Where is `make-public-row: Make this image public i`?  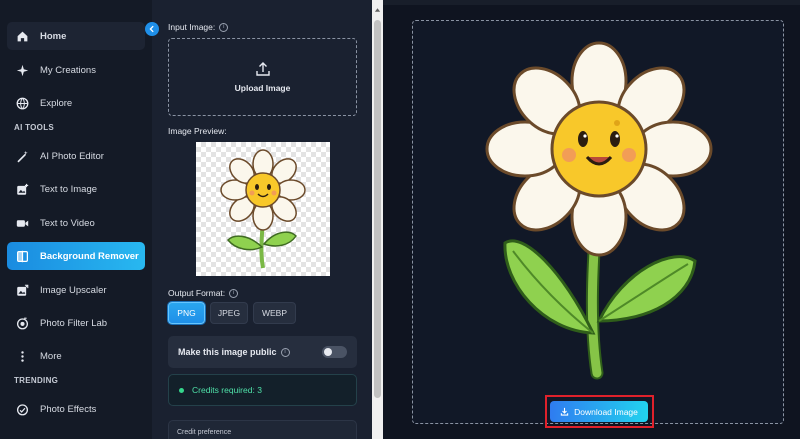
make-public-row: Make this image public i is located at coordinates (262, 352).